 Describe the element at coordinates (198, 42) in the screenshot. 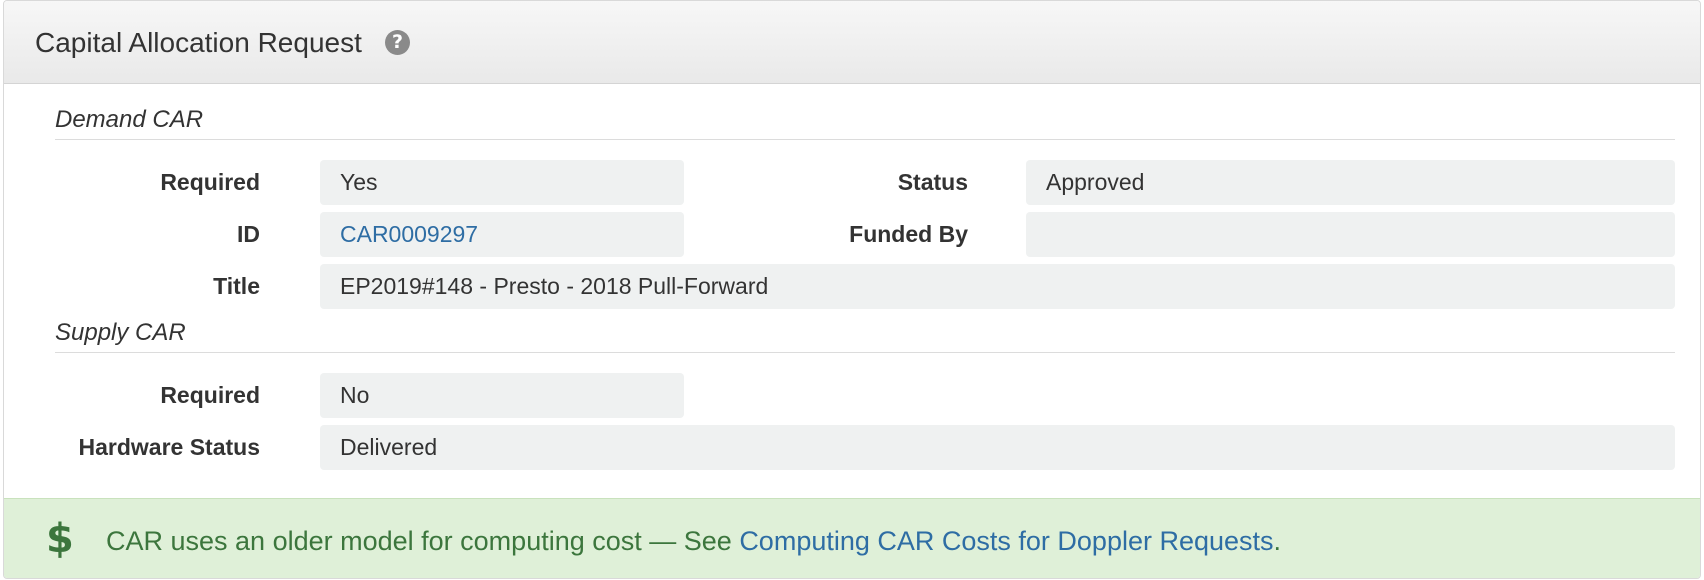

I see `panel-title: Capital Allocation Request` at that location.